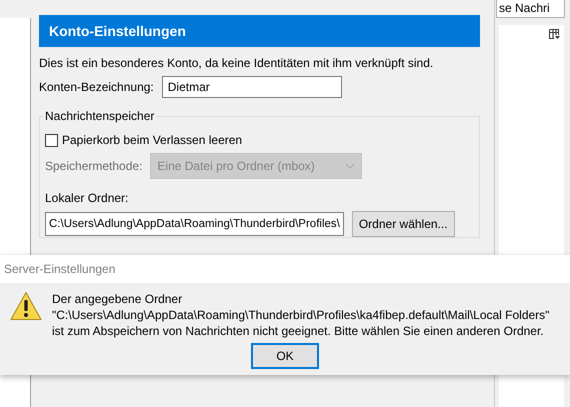  Describe the element at coordinates (530, 9) in the screenshot. I see `search-field: se Nachri` at that location.